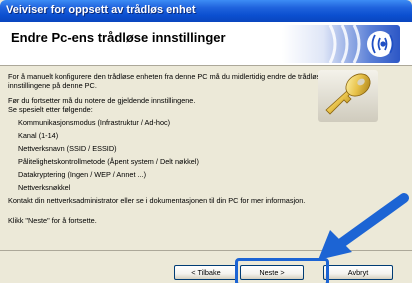 The width and height of the screenshot is (412, 283). Describe the element at coordinates (206, 11) in the screenshot. I see `title-bar: Veiviser for oppsett av trådløs enhet` at that location.